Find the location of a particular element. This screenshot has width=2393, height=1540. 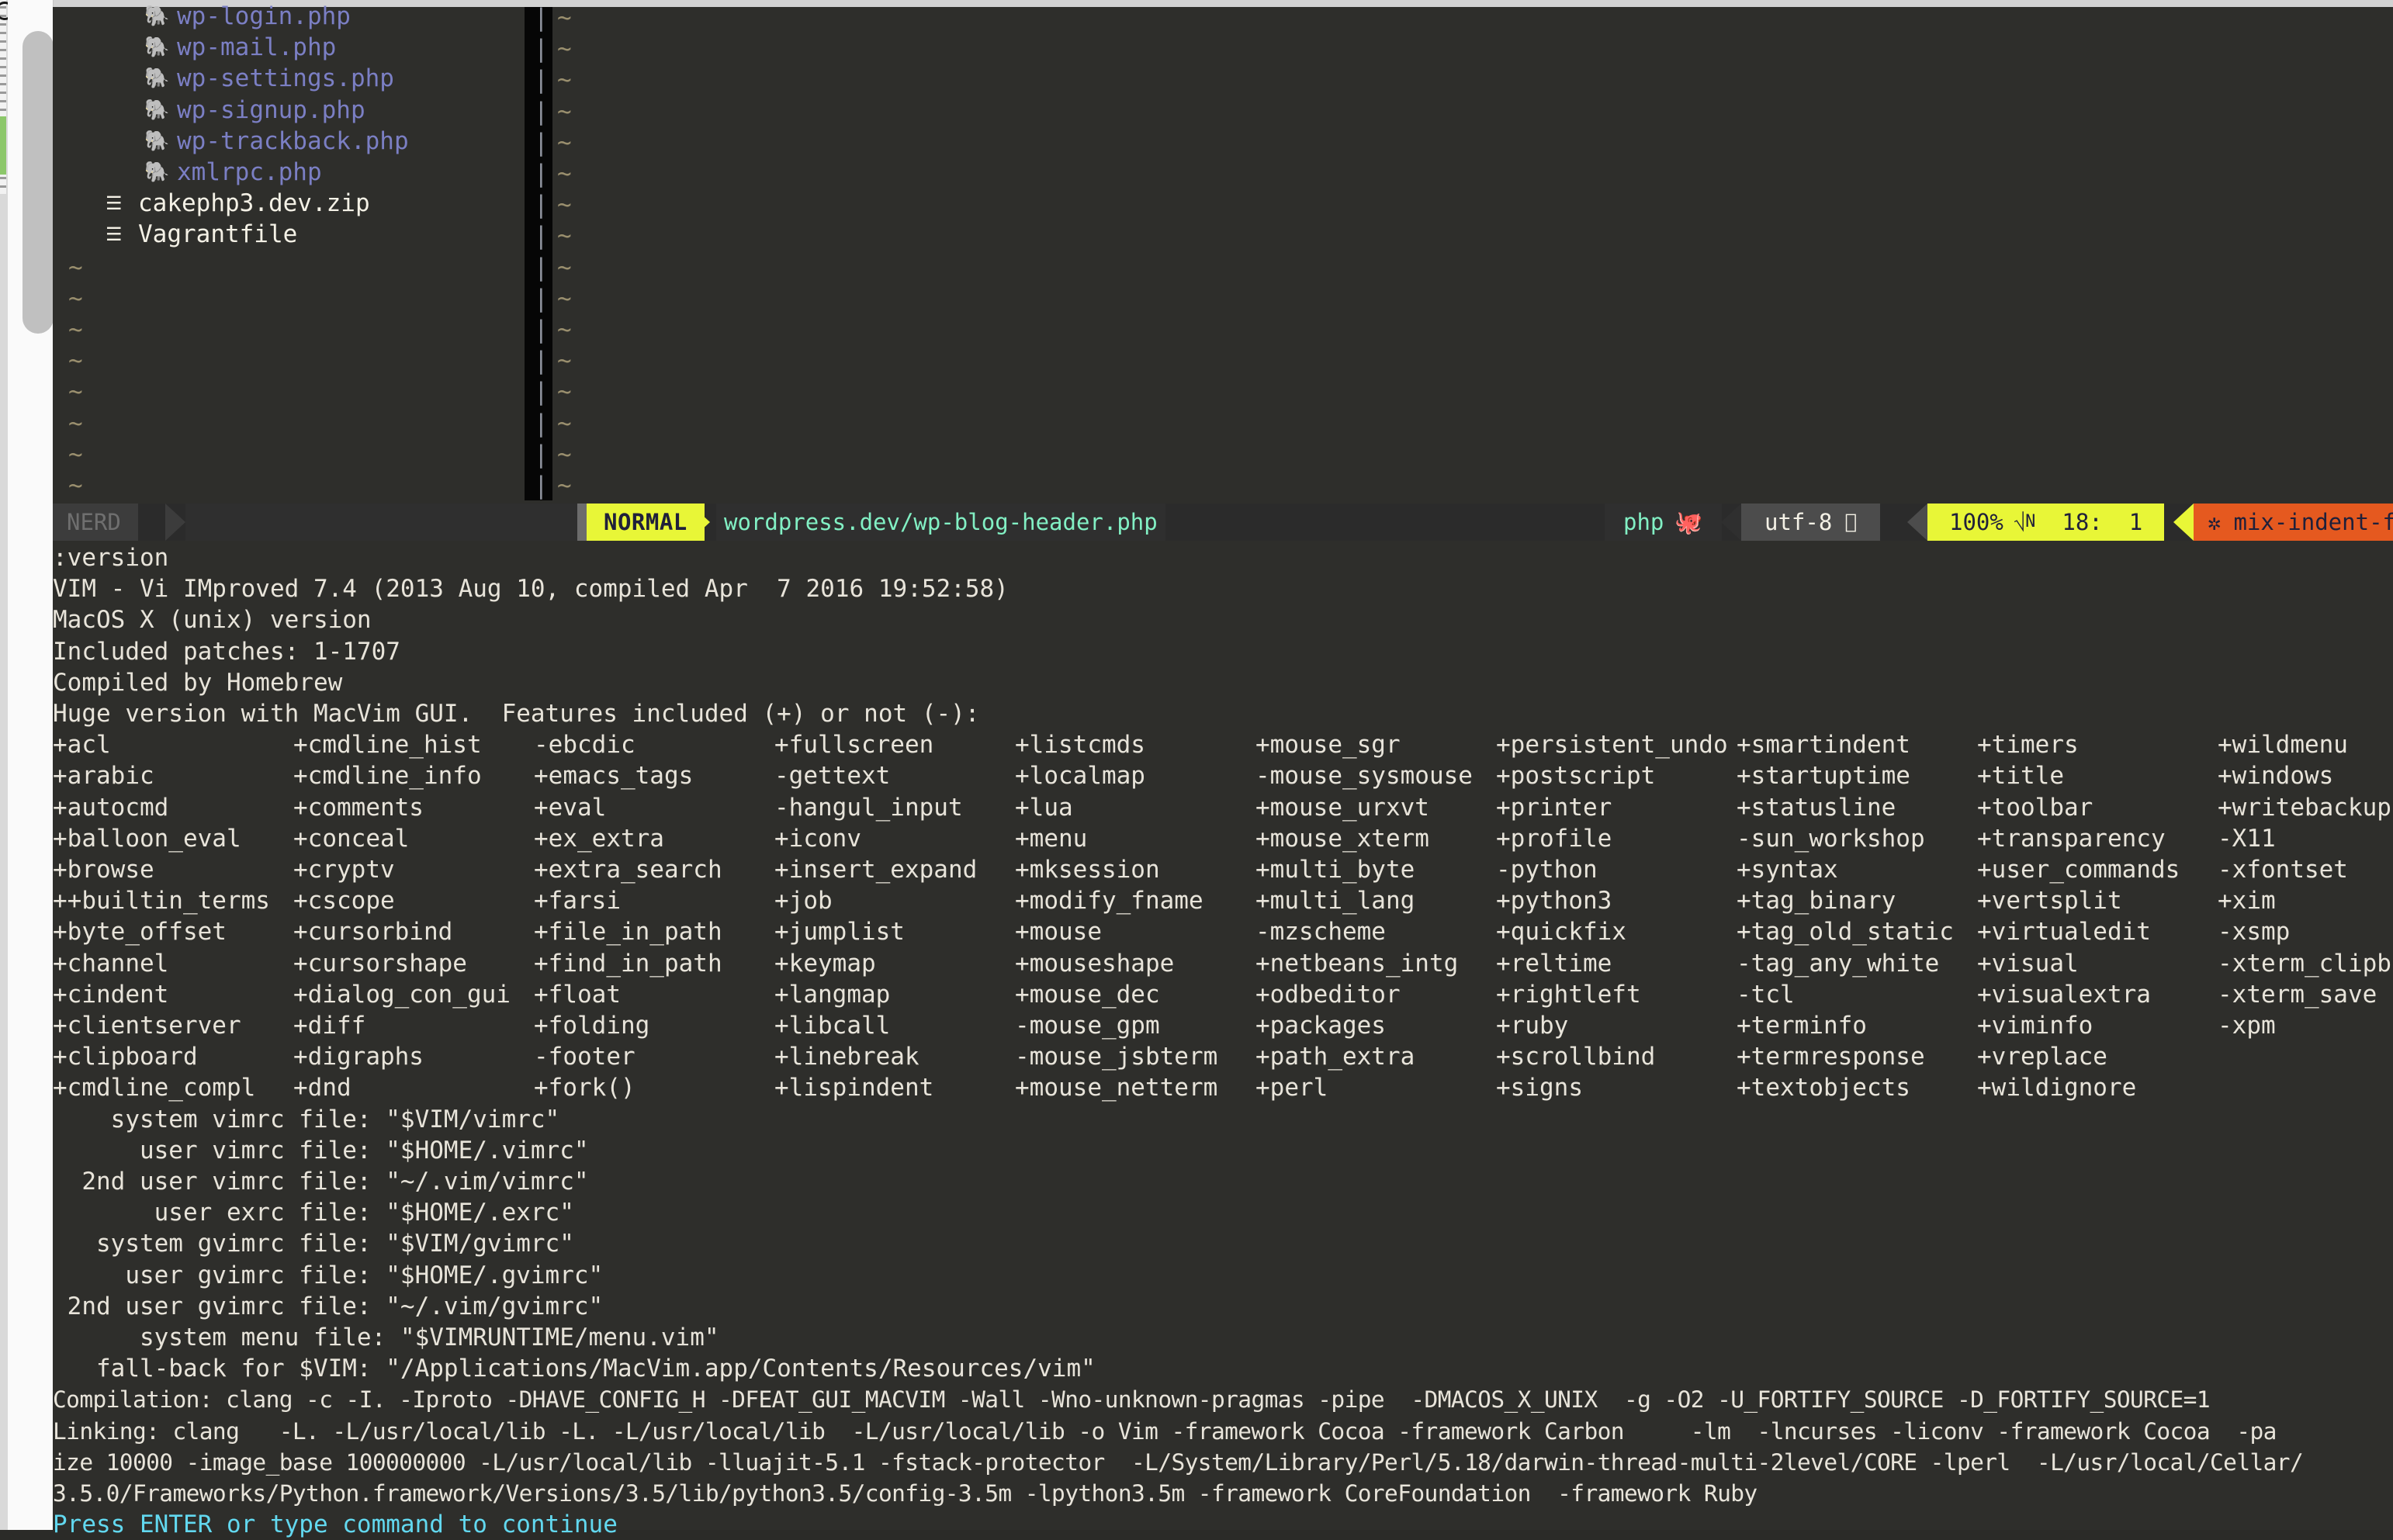

vim-feature-flag: +cmdline_hist is located at coordinates (387, 745).